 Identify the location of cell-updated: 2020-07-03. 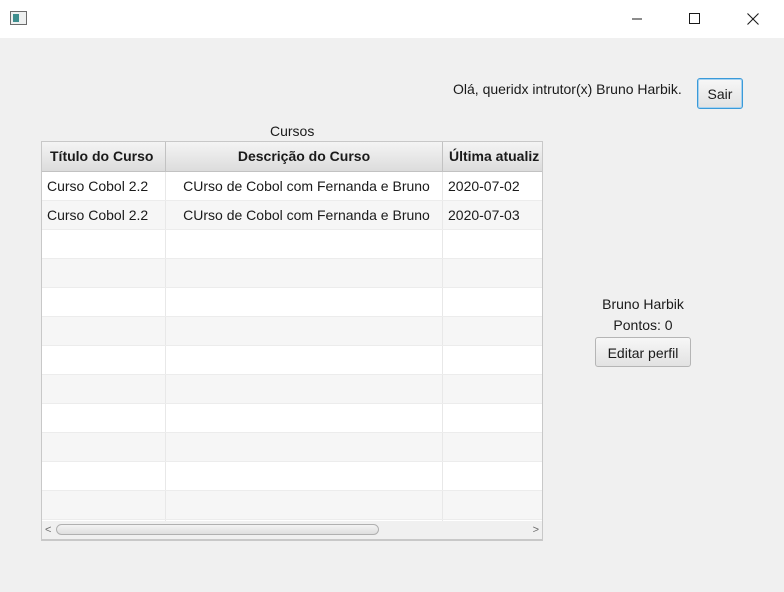
(484, 215).